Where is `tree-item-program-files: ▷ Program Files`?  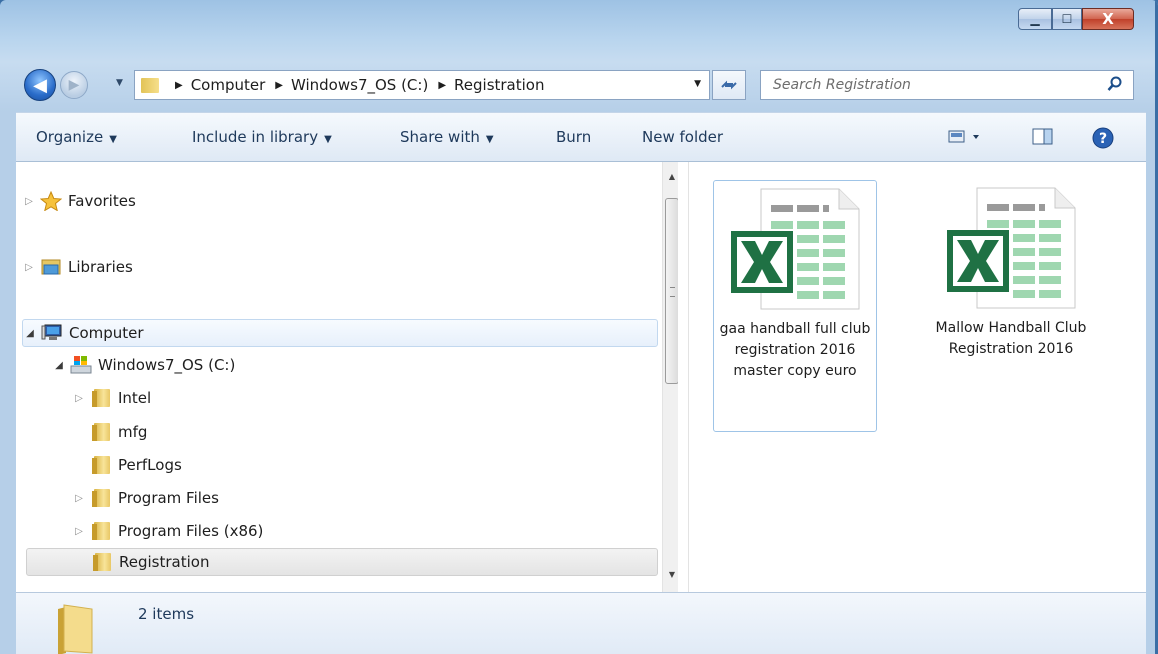 tree-item-program-files: ▷ Program Files is located at coordinates (362, 498).